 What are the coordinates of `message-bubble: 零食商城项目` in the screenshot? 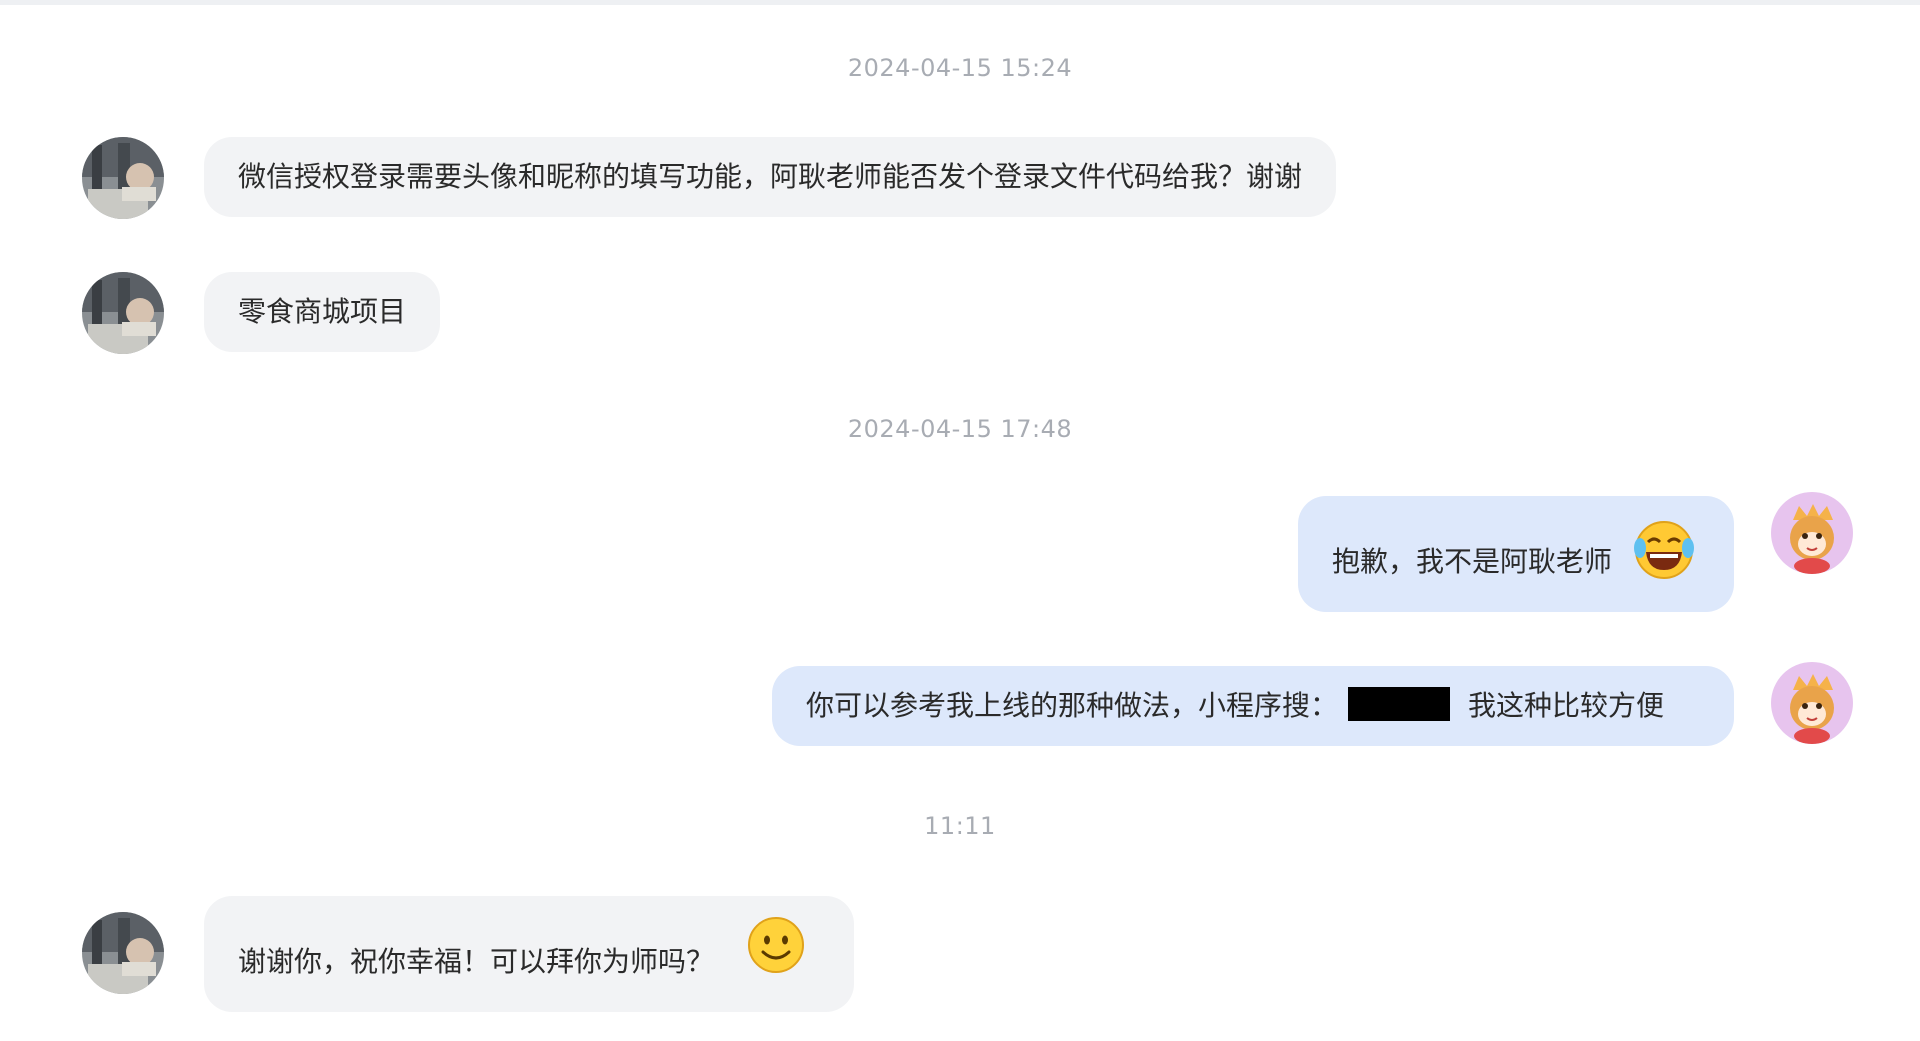 It's located at (322, 312).